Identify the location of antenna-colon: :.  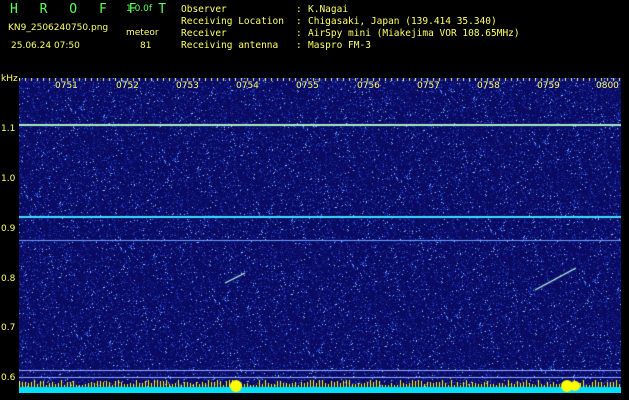
(299, 45).